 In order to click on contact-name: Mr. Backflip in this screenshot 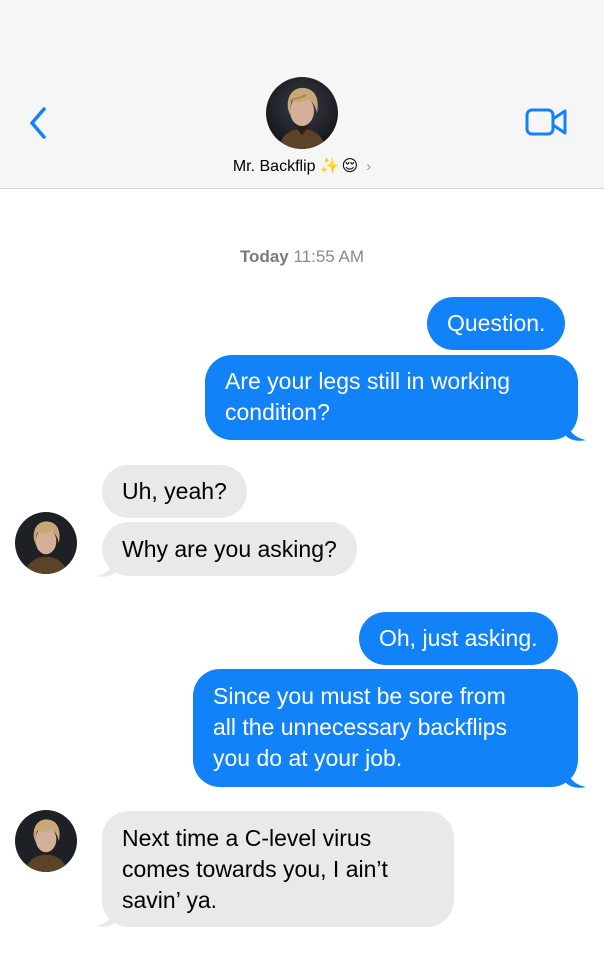, I will do `click(274, 166)`.